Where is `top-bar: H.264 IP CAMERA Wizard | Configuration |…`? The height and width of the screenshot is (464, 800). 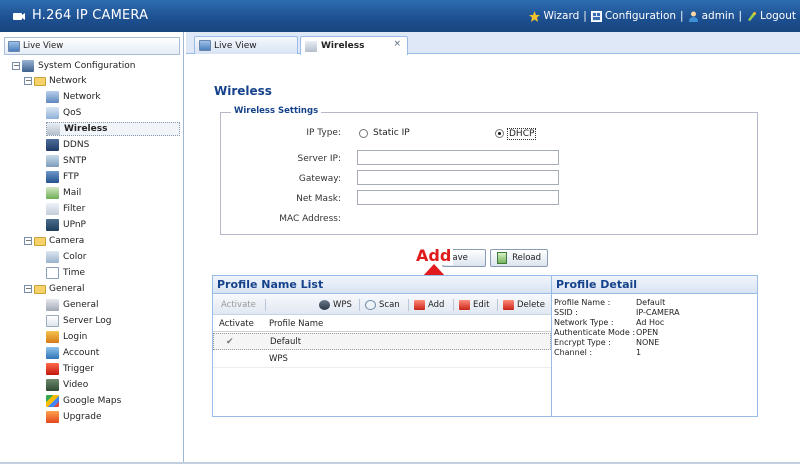
top-bar: H.264 IP CAMERA Wizard | Configuration |… is located at coordinates (400, 16).